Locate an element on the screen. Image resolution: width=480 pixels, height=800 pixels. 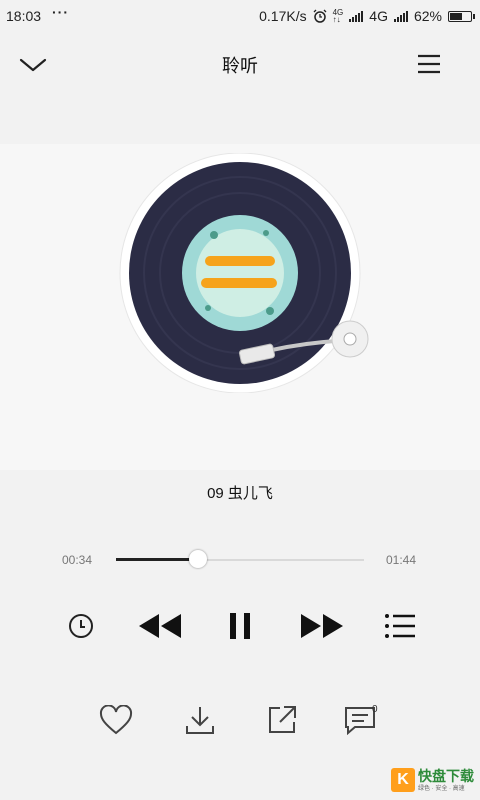
song-title: 09 虫儿飞 is located at coordinates (240, 493).